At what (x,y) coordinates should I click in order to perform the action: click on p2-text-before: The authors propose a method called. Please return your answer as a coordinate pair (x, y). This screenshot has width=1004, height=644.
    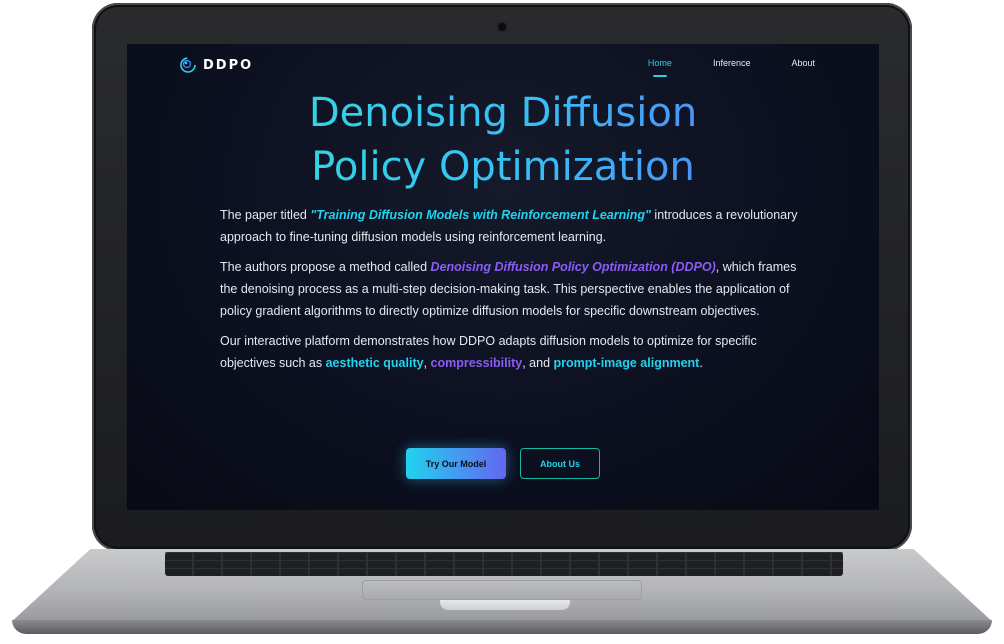
    Looking at the image, I should click on (325, 267).